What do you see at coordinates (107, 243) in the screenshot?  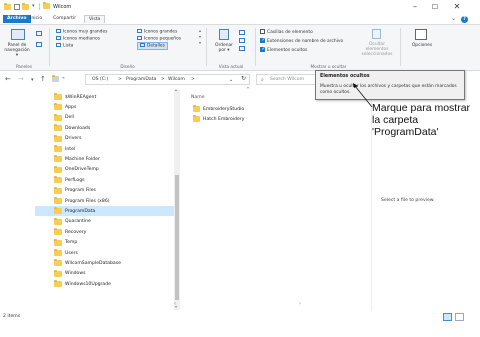 I see `sidebar-item: Temp` at bounding box center [107, 243].